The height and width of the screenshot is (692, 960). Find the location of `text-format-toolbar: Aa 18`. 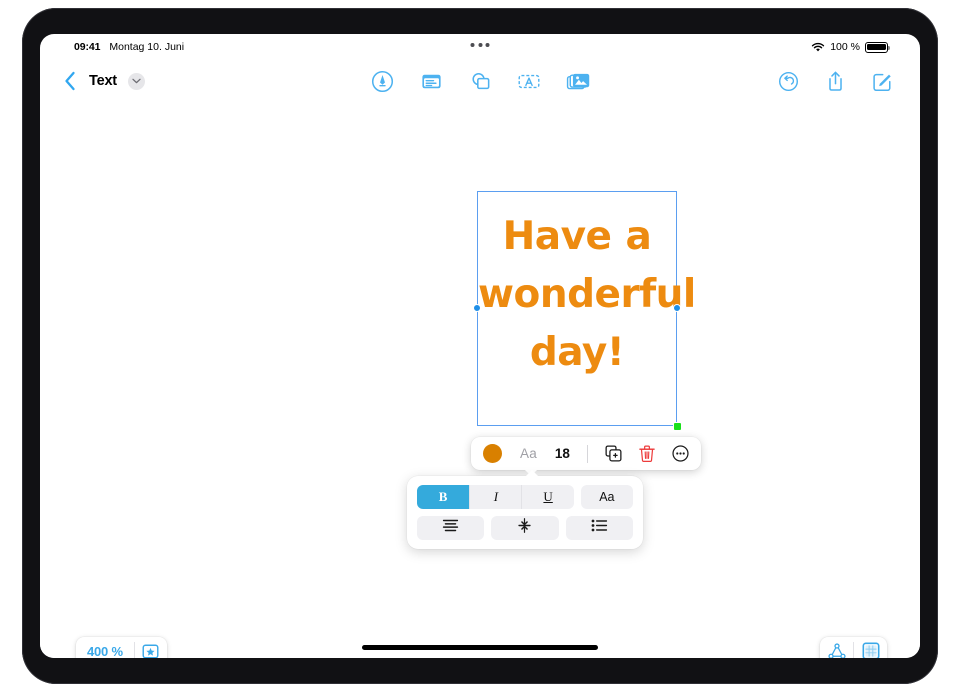

text-format-toolbar: Aa 18 is located at coordinates (586, 456).